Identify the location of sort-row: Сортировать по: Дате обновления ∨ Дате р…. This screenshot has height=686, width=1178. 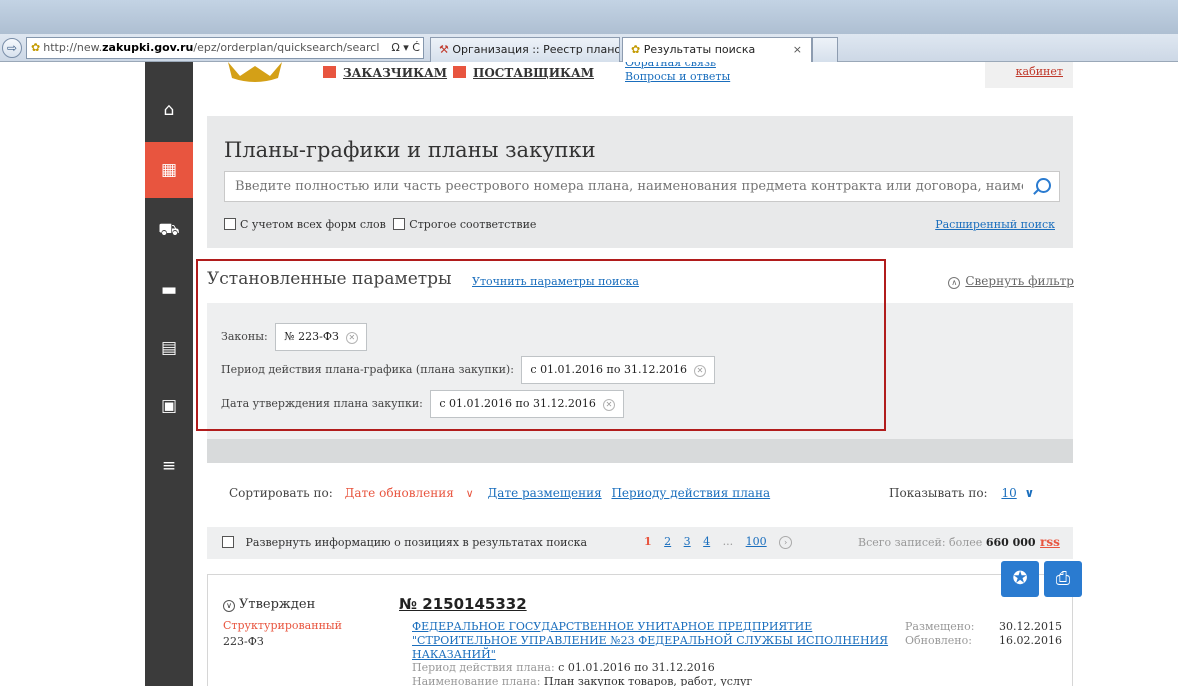
(502, 493).